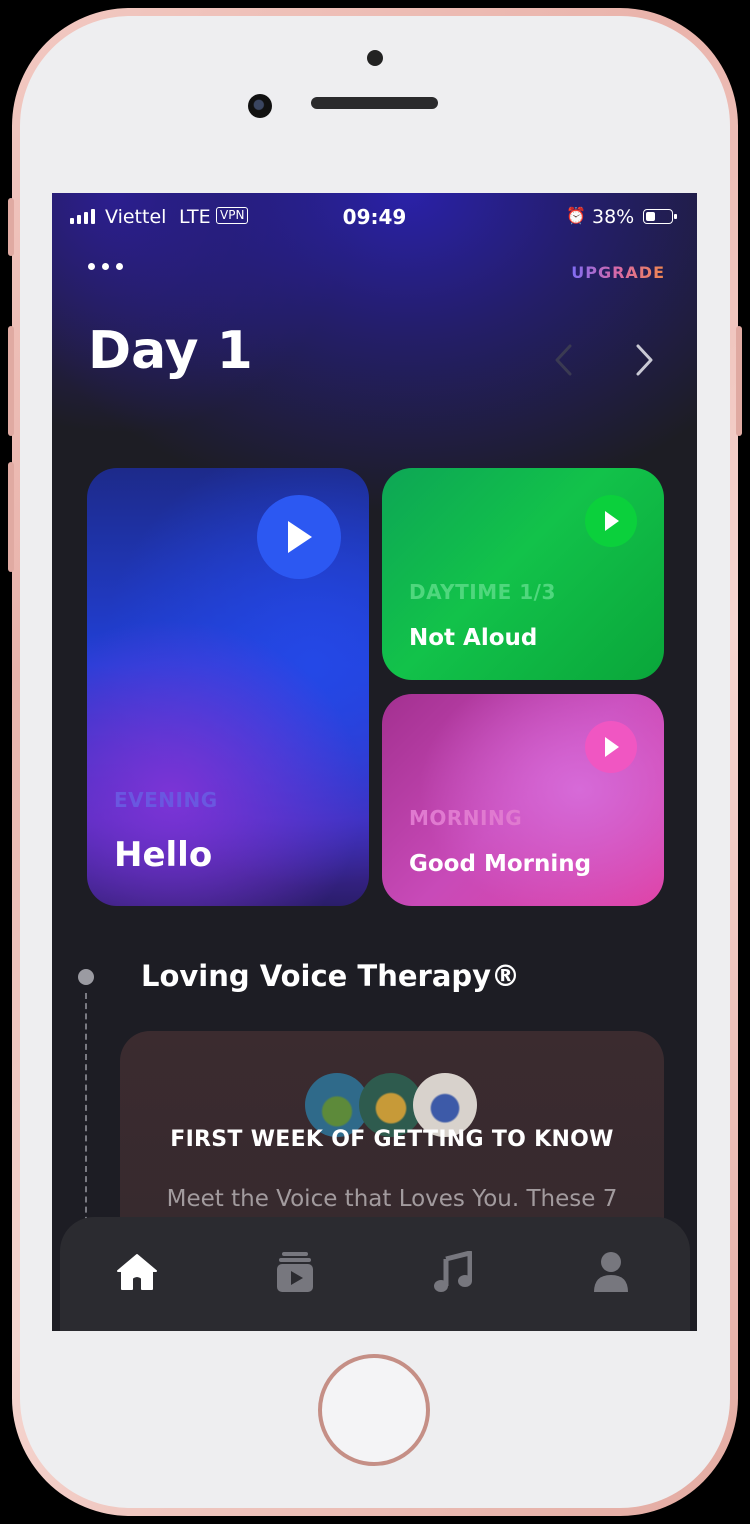 Image resolution: width=750 pixels, height=1524 pixels. I want to click on tab-profile, so click(611, 1272).